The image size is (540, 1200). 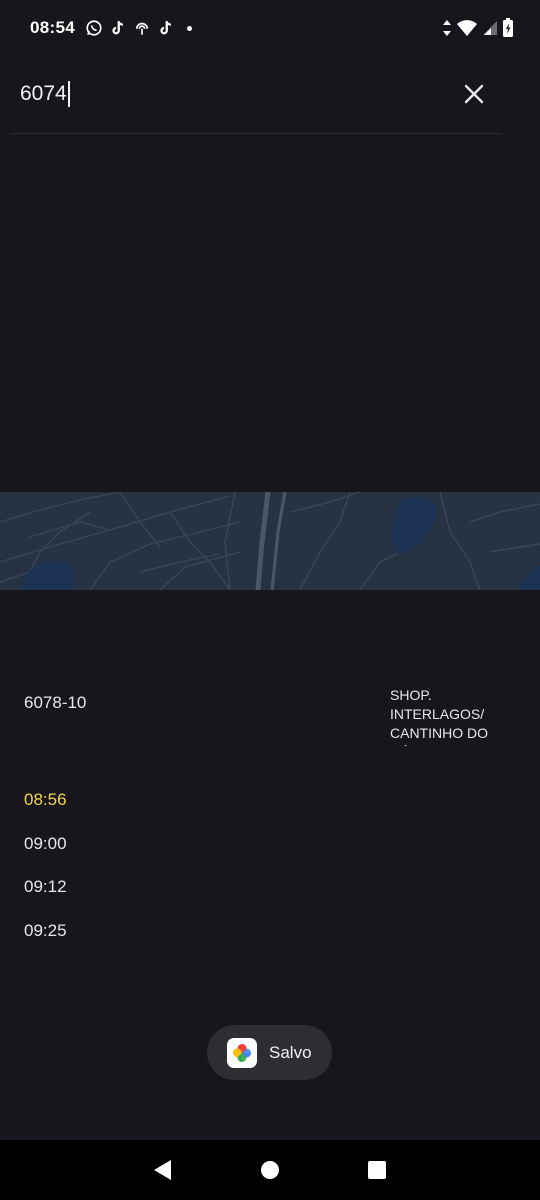 What do you see at coordinates (508, 27) in the screenshot?
I see `battery-icon` at bounding box center [508, 27].